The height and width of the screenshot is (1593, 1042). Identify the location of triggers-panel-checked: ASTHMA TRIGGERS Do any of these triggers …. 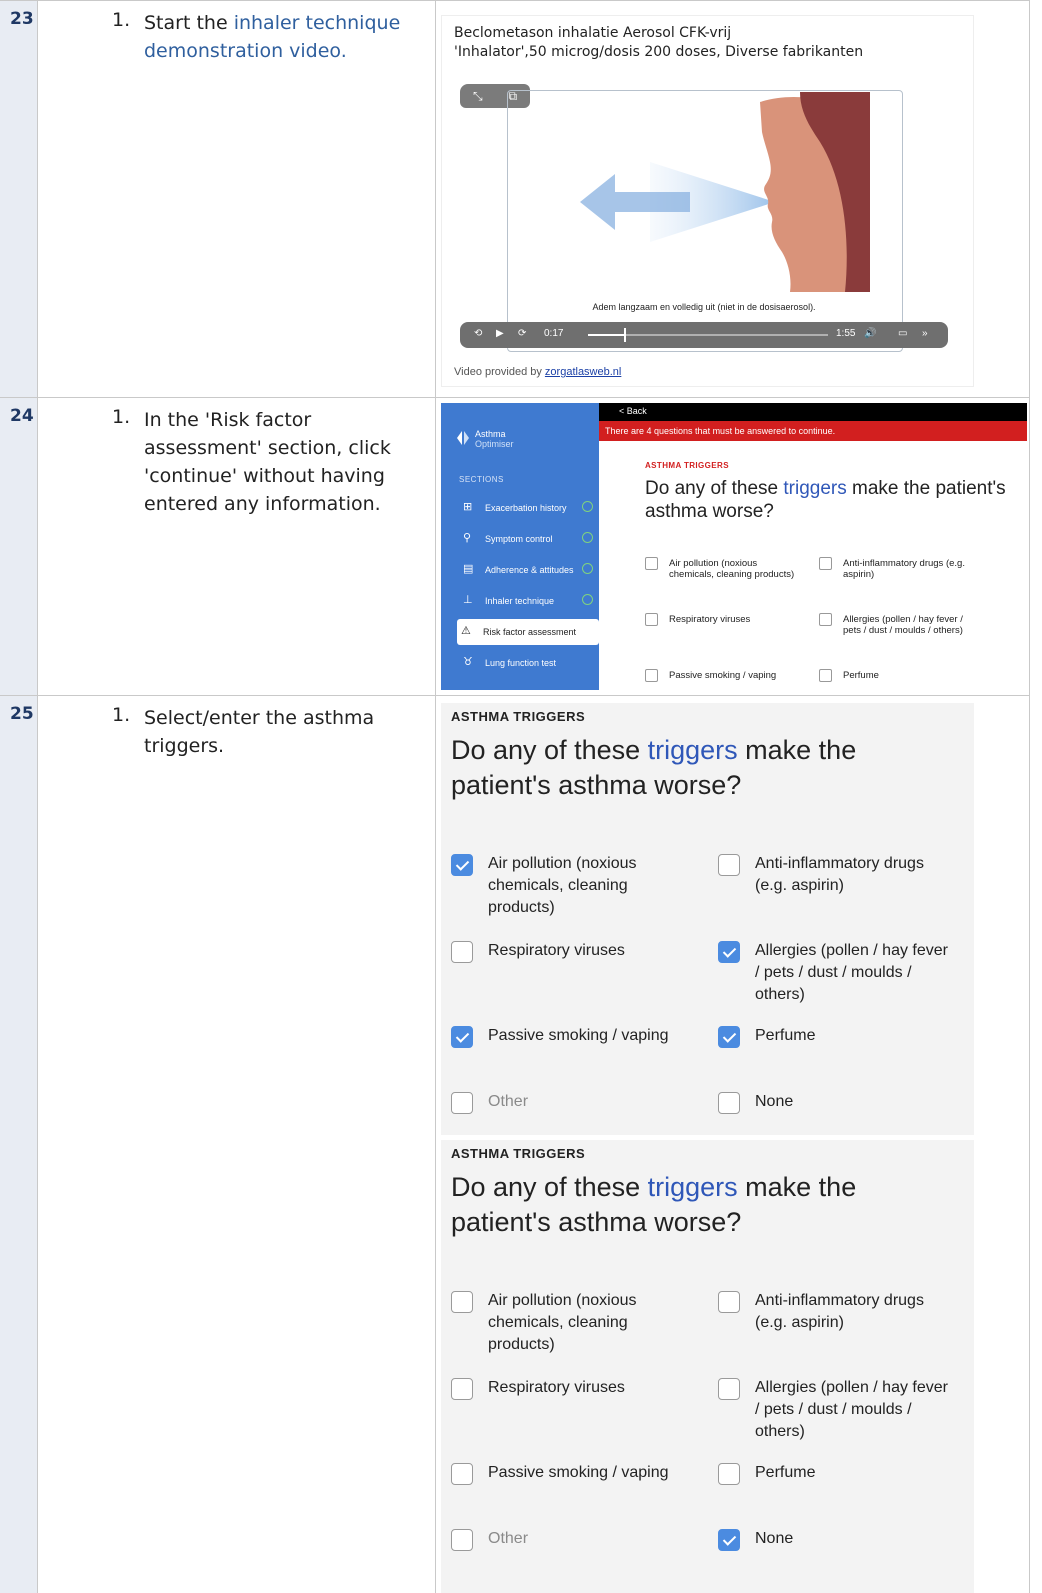
(707, 919).